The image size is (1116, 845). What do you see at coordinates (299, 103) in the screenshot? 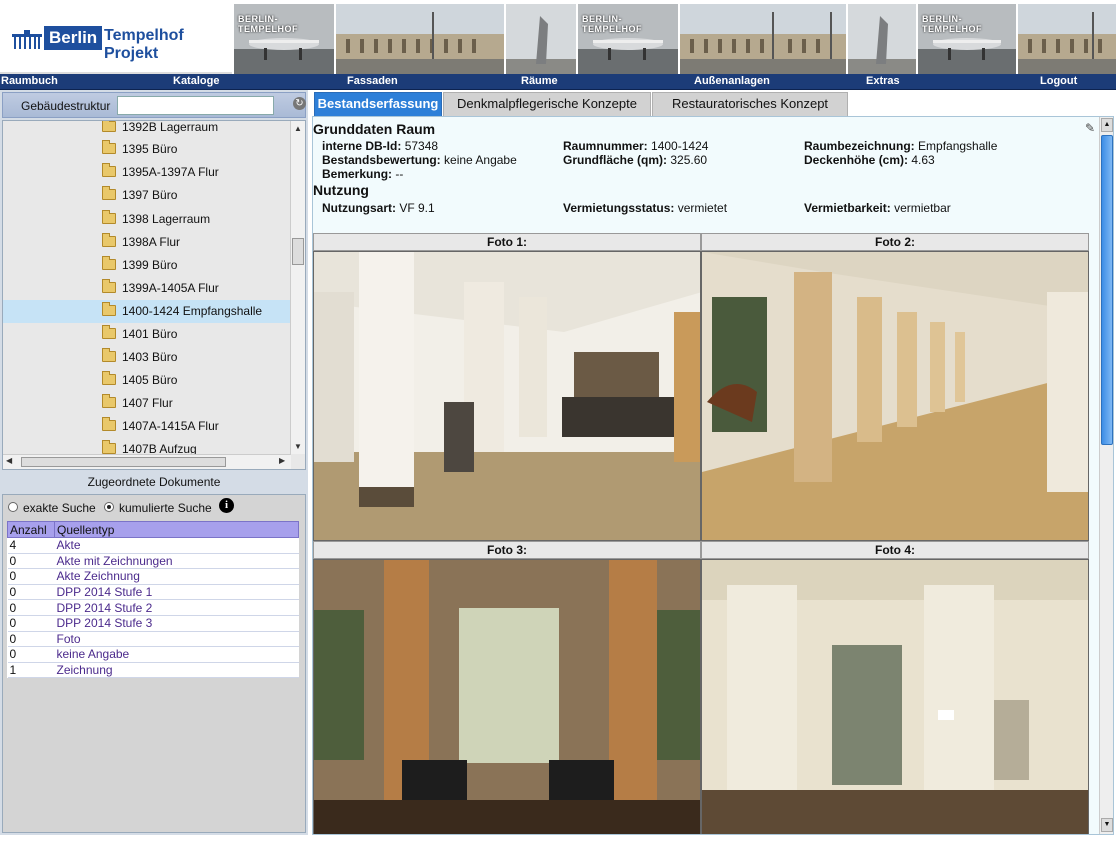
I see `refresh-icon: ↻` at bounding box center [299, 103].